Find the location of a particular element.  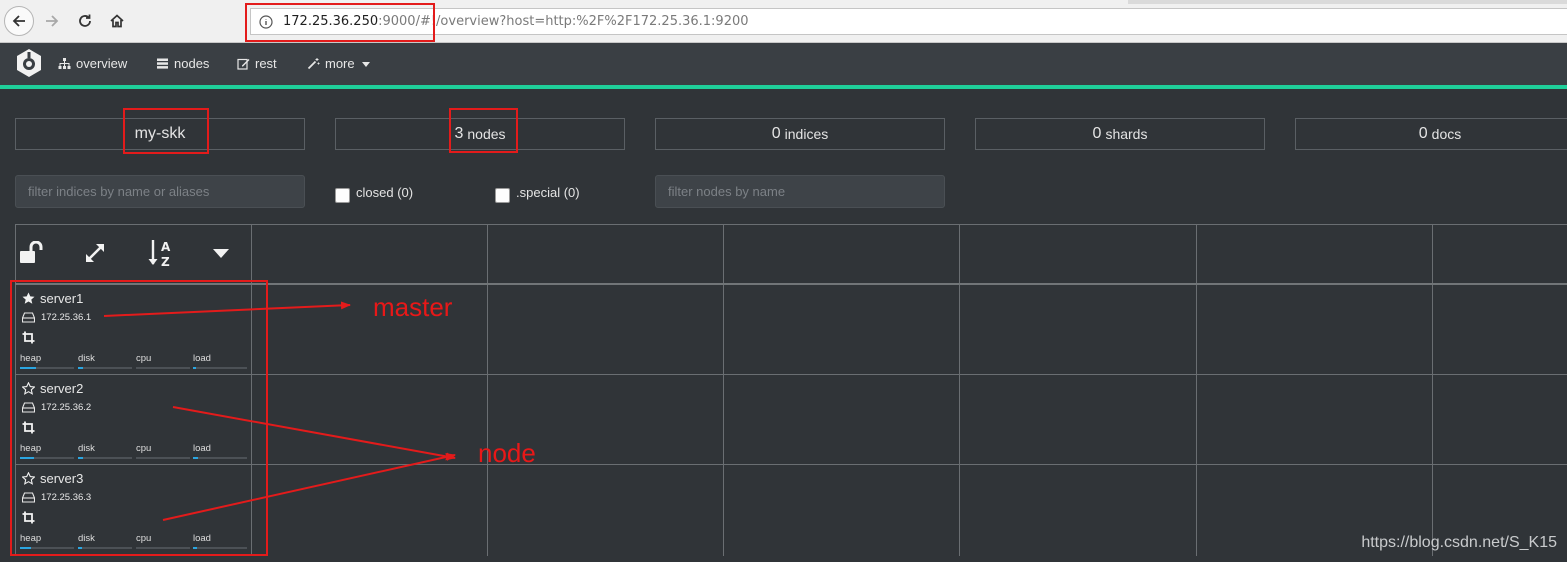

expand-button is located at coordinates (95, 253).